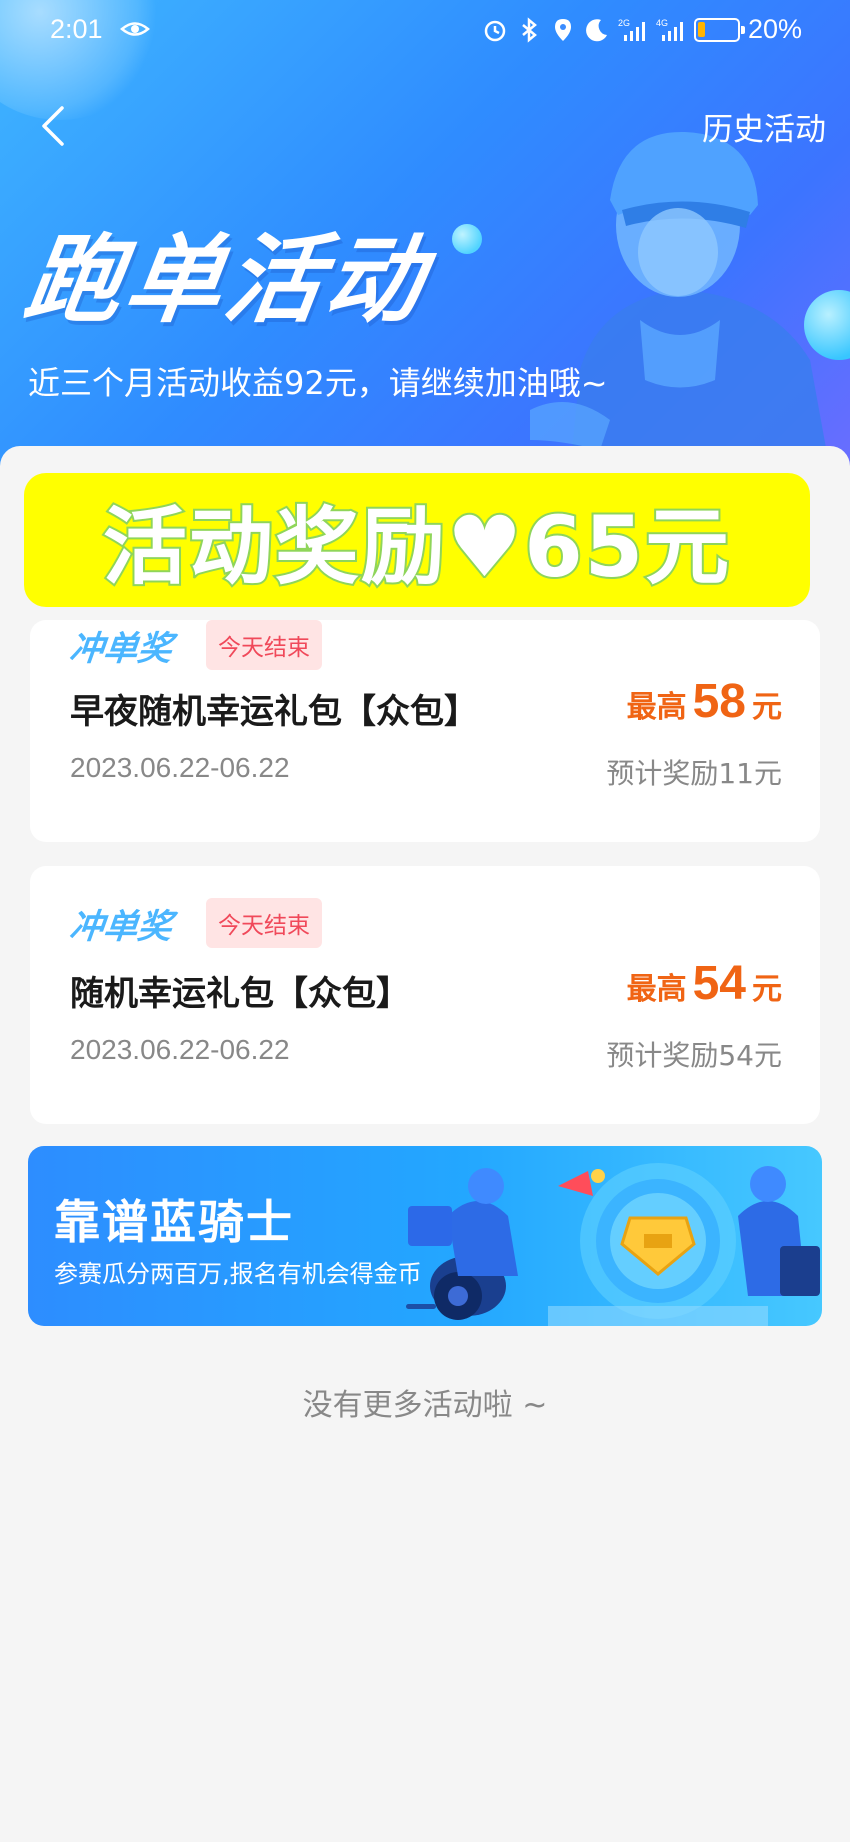 The height and width of the screenshot is (1842, 850). What do you see at coordinates (764, 126) in the screenshot?
I see `history-activities-link: 历史活动` at bounding box center [764, 126].